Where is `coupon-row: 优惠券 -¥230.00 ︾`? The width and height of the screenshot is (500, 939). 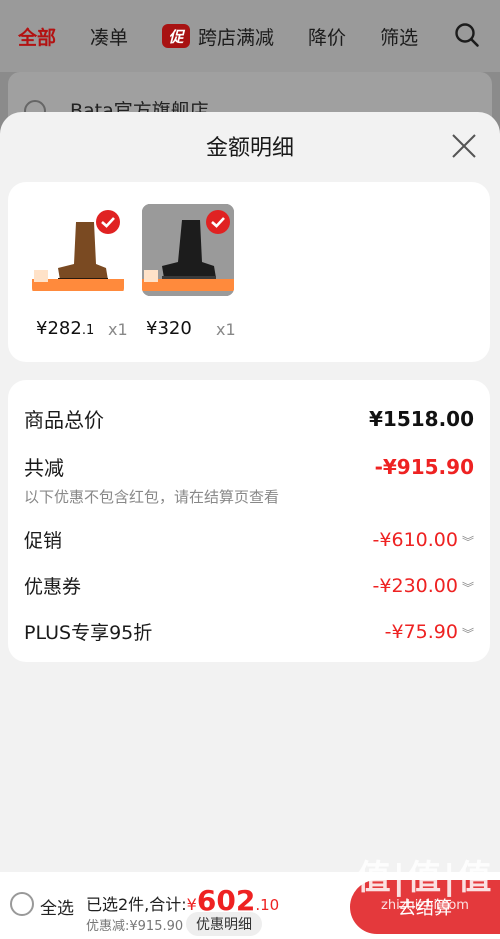 coupon-row: 优惠券 -¥230.00 ︾ is located at coordinates (249, 585).